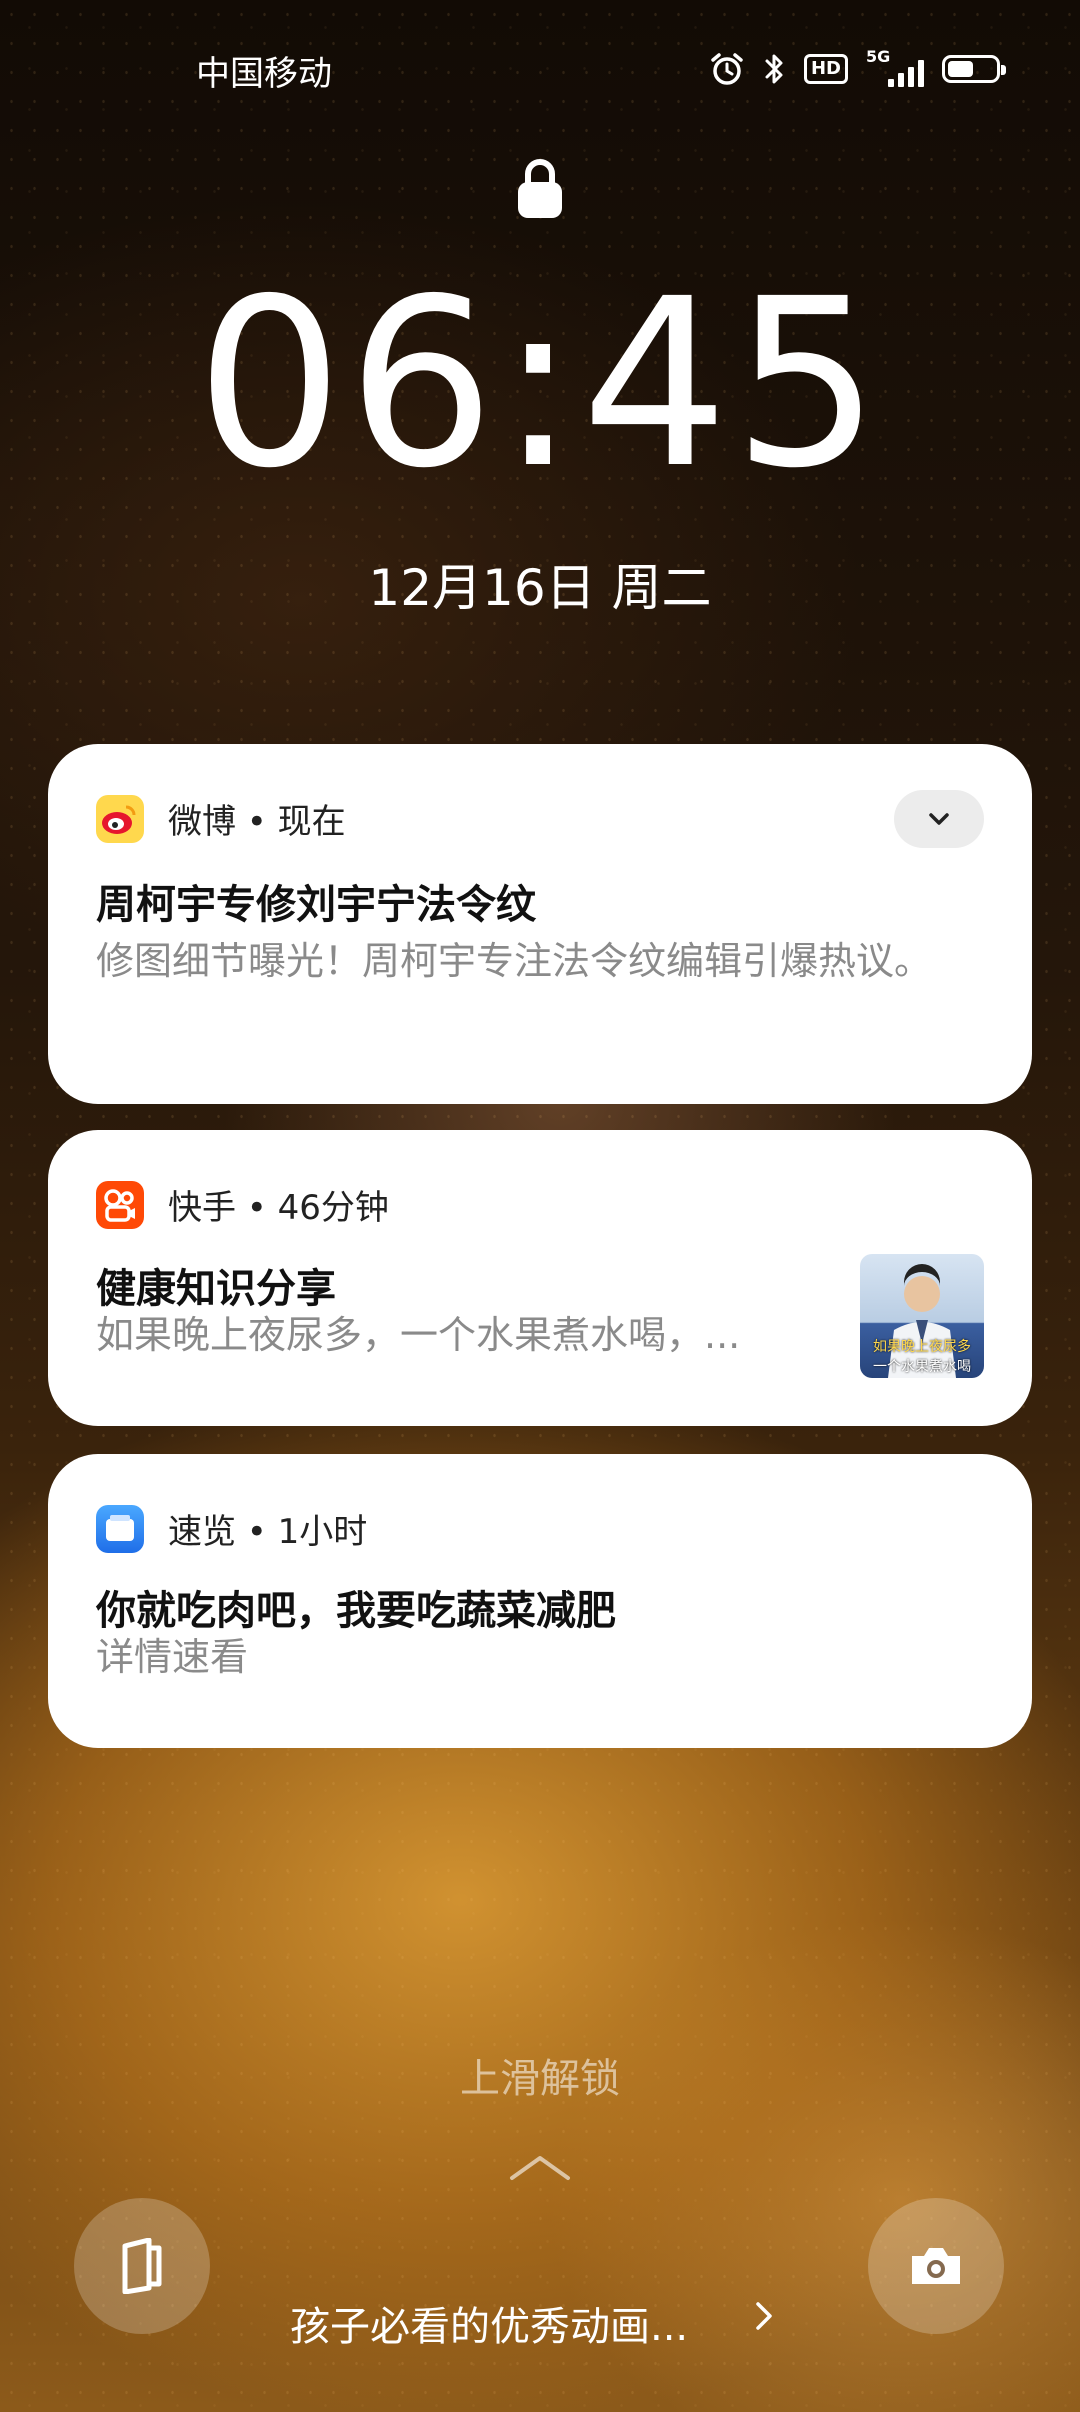 This screenshot has height=2412, width=1080. I want to click on weibo-icon, so click(120, 818).